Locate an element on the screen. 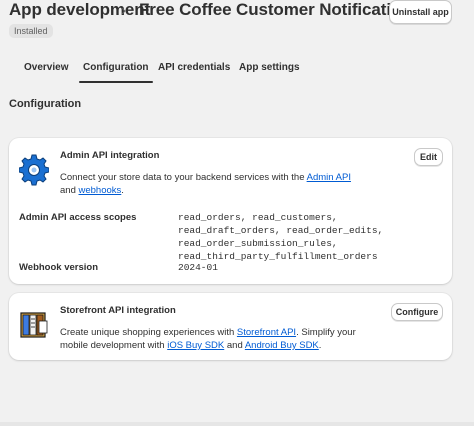 The height and width of the screenshot is (426, 474). section-title: Configuration is located at coordinates (45, 104).